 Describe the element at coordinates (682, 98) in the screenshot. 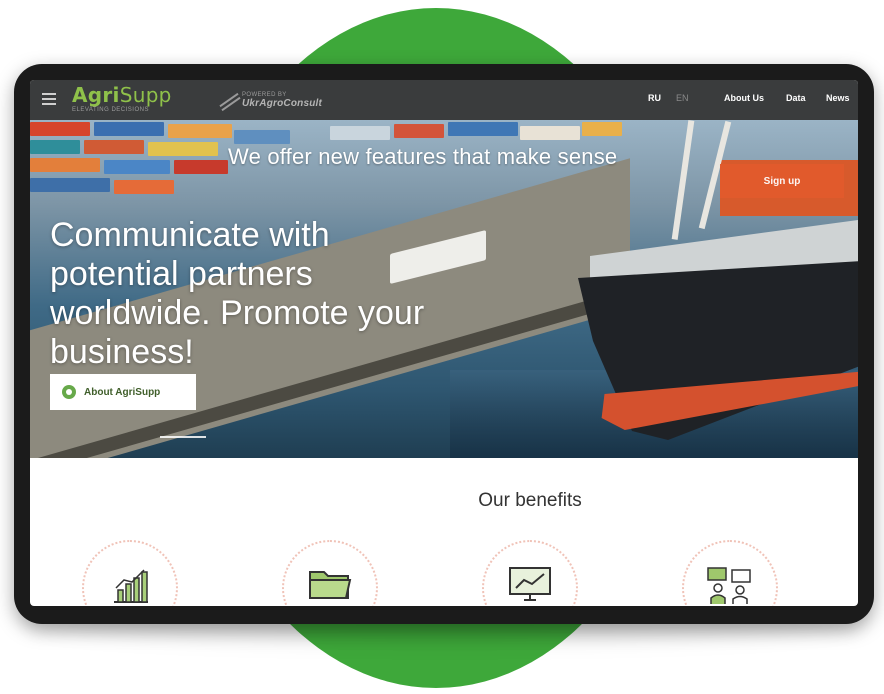

I see `lang-en-link: EN` at that location.